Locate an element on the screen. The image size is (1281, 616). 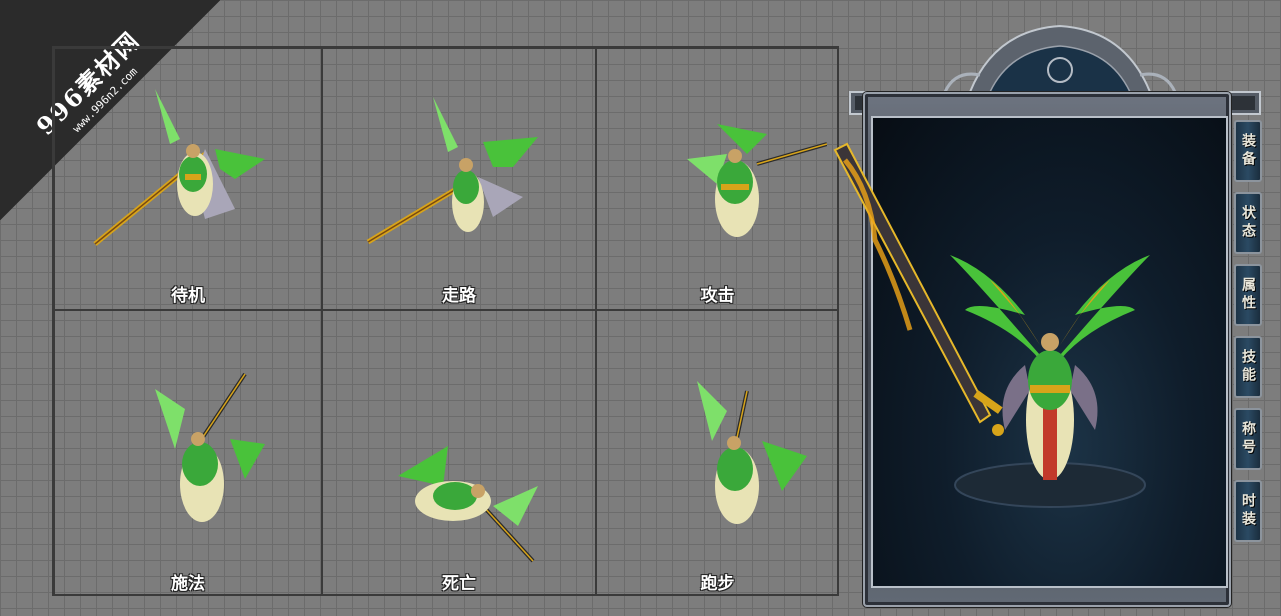
animation-cell-idle: 待机 is located at coordinates (188, 179).